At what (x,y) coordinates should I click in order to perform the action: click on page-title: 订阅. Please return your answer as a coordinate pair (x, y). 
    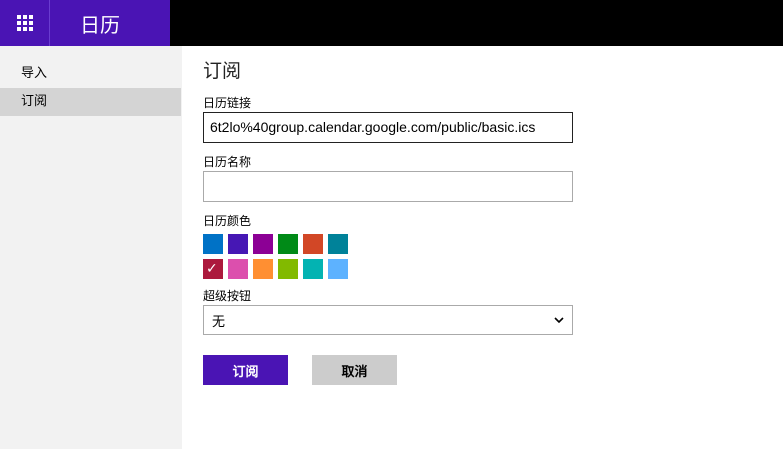
    Looking at the image, I should click on (222, 71).